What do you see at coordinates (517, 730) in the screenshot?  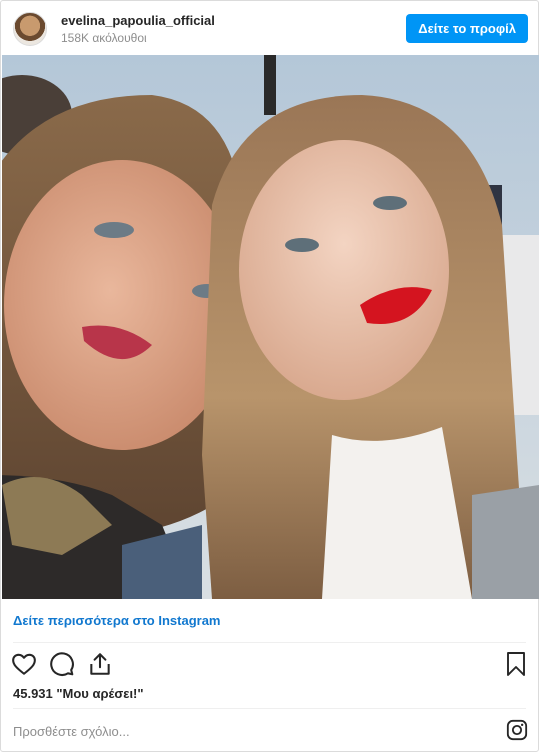 I see `instagram-icon` at bounding box center [517, 730].